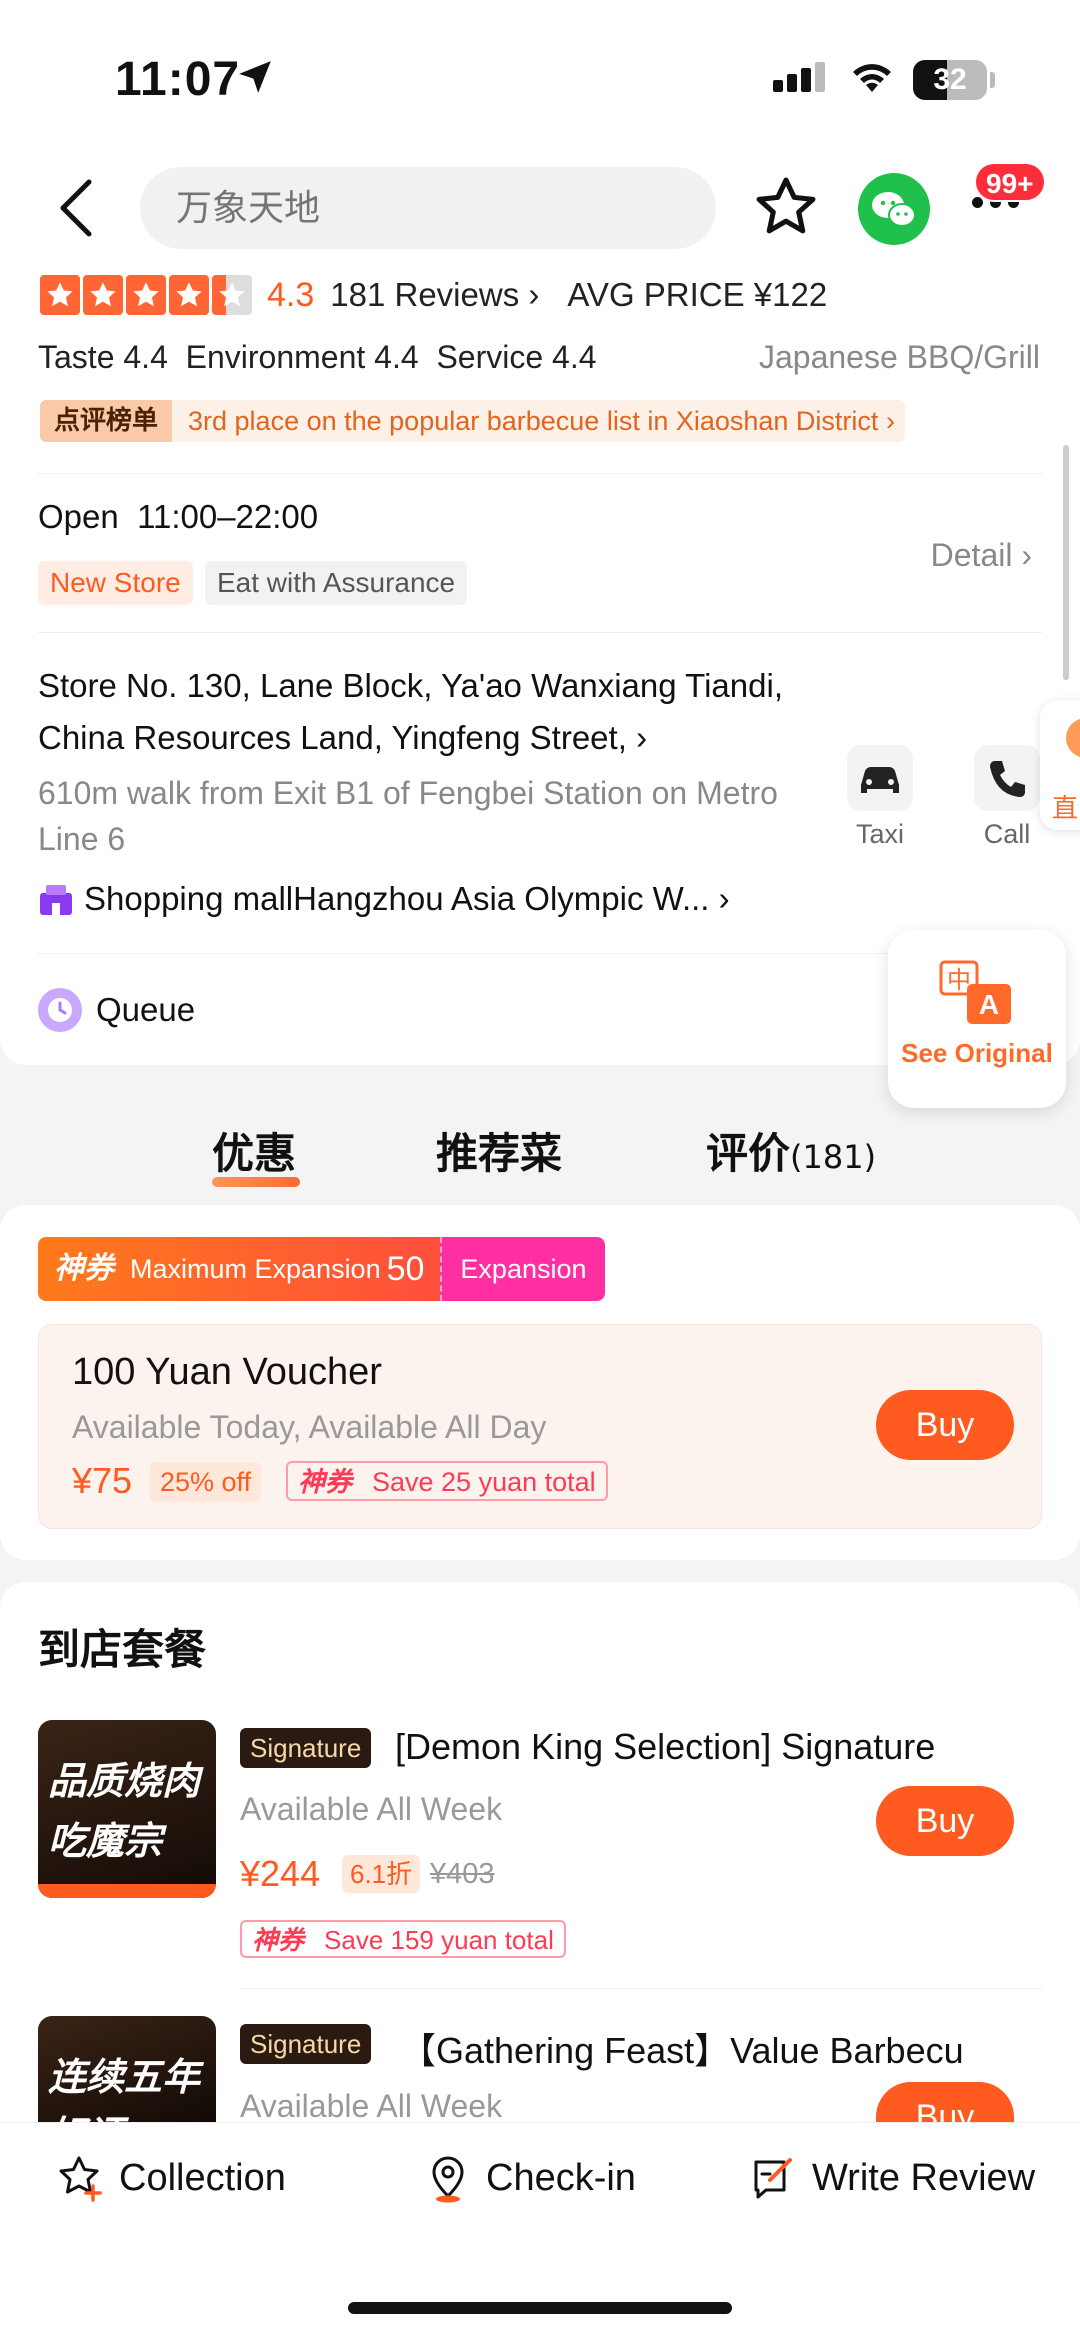  Describe the element at coordinates (529, 2178) in the screenshot. I see `checkin-button: Check-in` at that location.